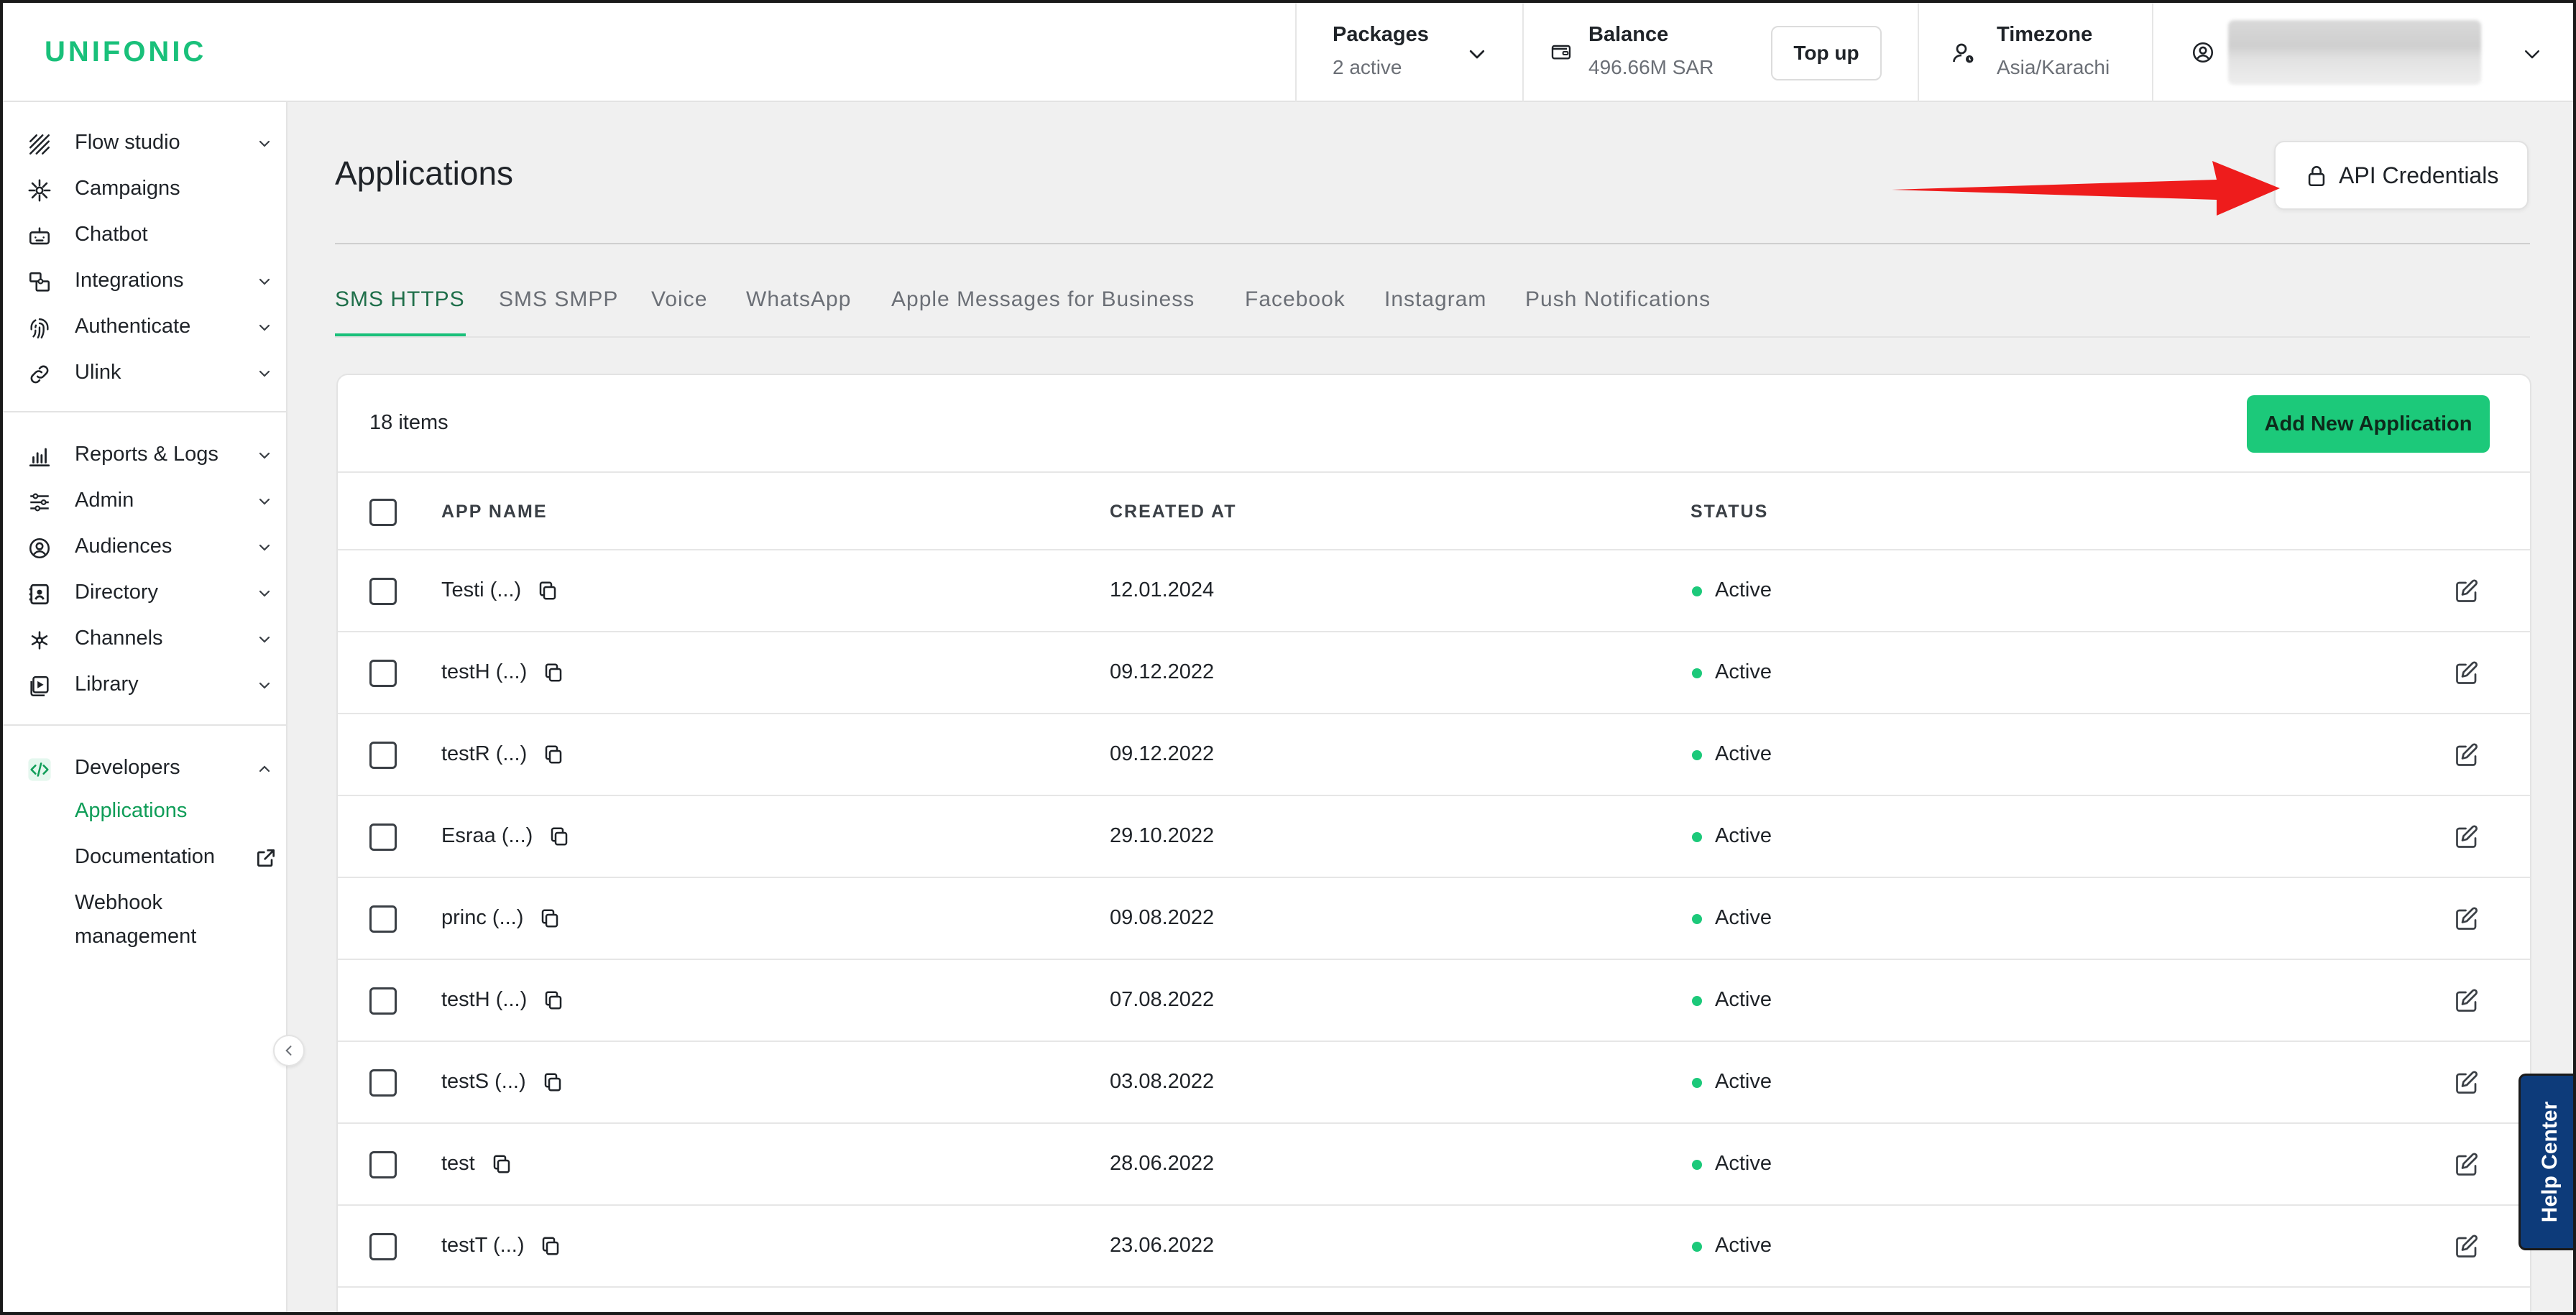 The image size is (2576, 1315). Describe the element at coordinates (145, 454) in the screenshot. I see `sidebar-item-reports-logs: Reports & Logs` at that location.